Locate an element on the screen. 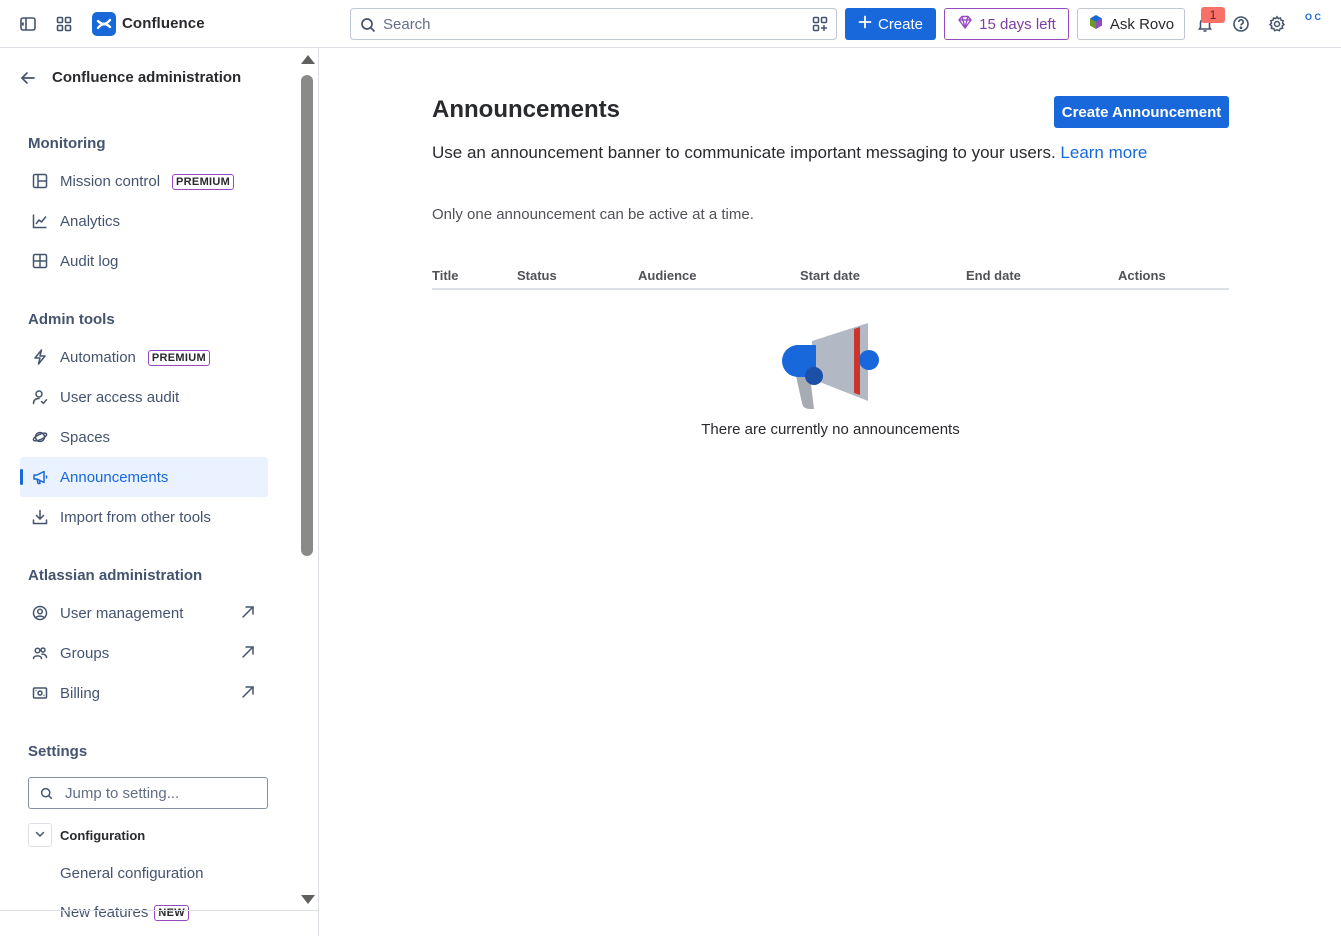 Image resolution: width=1341 pixels, height=936 pixels. app-name: Confluence is located at coordinates (163, 23).